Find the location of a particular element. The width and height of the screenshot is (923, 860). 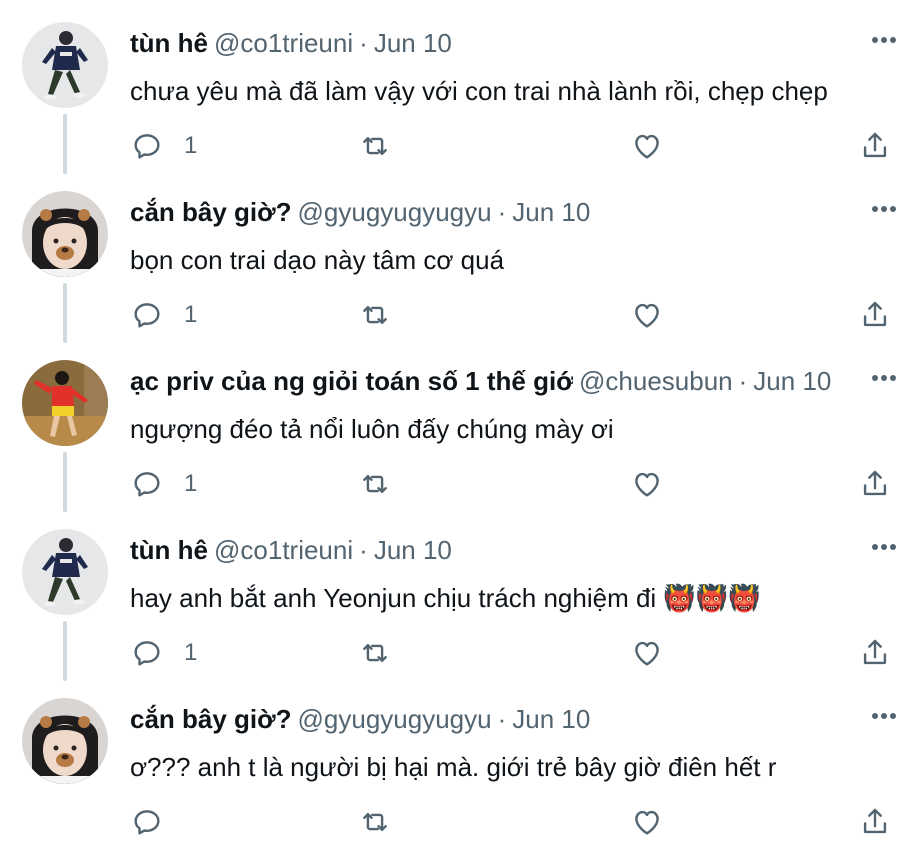

tweet-header: tùn hê @co1trieuni · Jun 10 is located at coordinates (490, 550).